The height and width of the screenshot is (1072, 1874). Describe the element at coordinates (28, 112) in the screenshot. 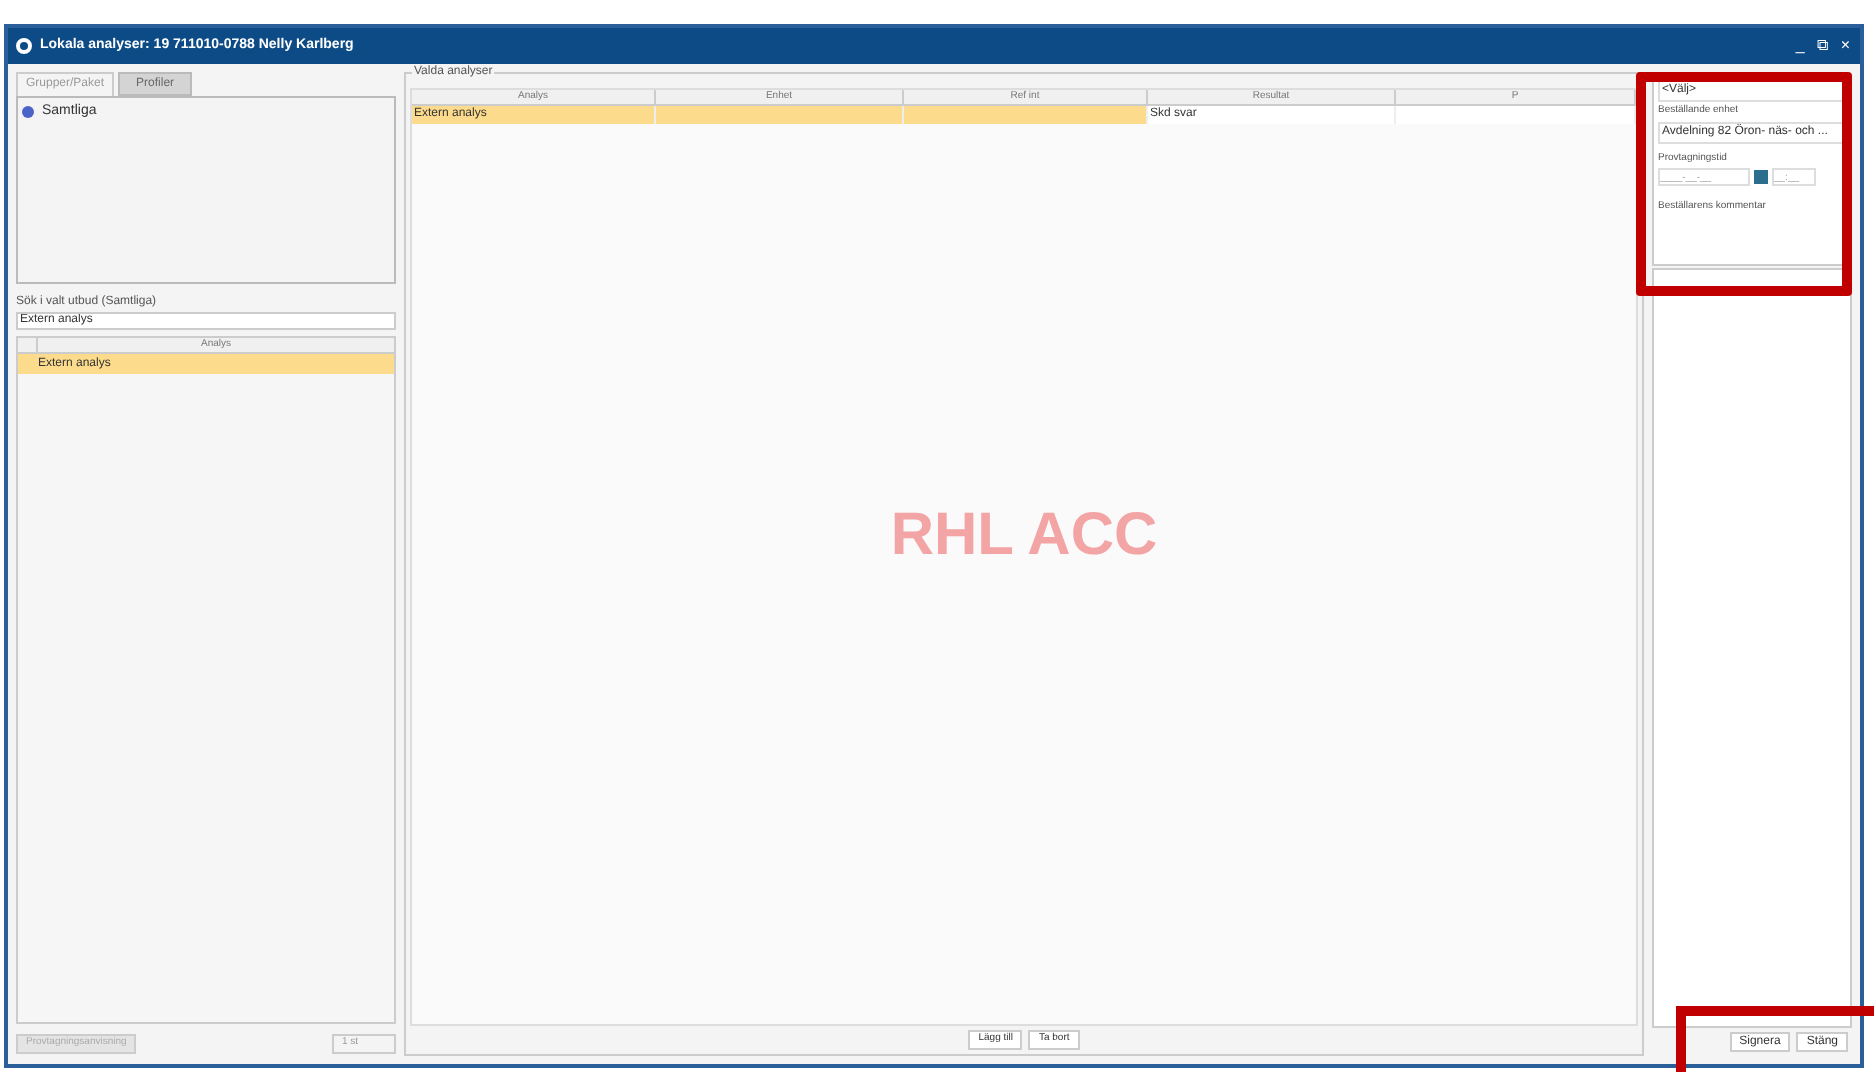

I see `node-icon` at that location.